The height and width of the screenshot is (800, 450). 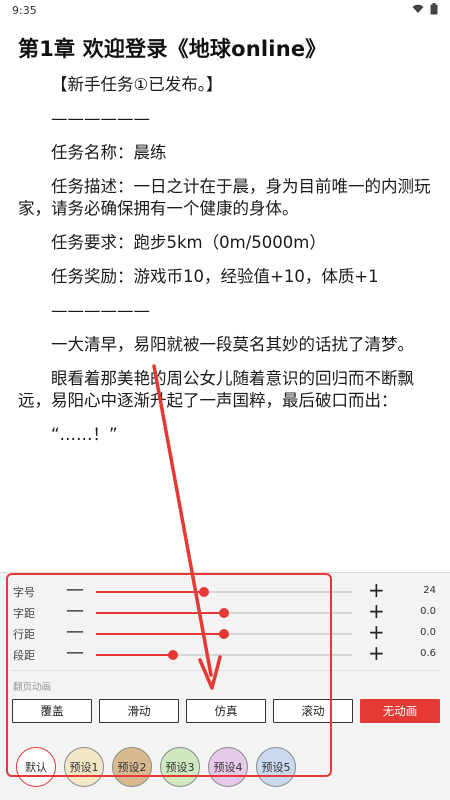 What do you see at coordinates (36, 767) in the screenshot?
I see `preset-default: 默认` at bounding box center [36, 767].